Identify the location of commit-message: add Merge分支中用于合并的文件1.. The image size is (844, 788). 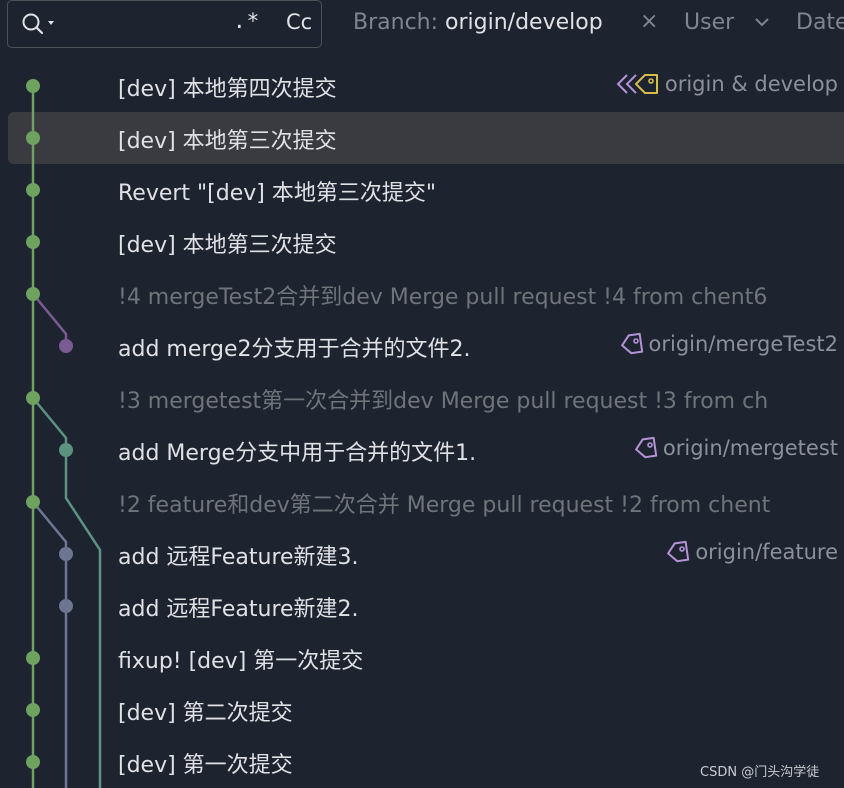
(297, 453).